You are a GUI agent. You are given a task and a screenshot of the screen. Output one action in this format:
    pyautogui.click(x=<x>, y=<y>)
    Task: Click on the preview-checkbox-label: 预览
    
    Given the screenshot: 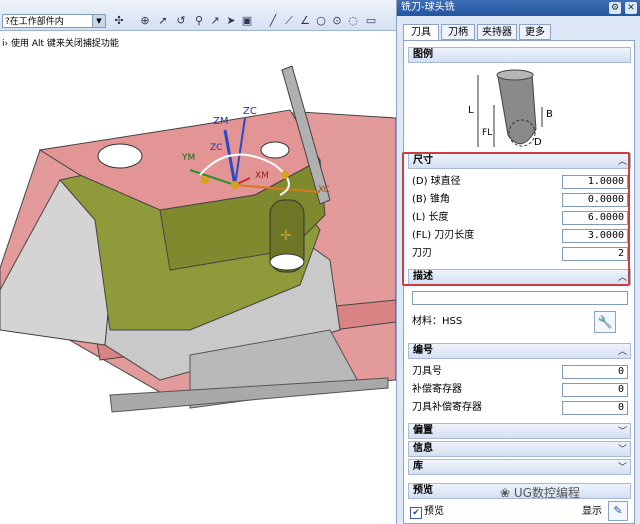 What is the action you would take?
    pyautogui.click(x=434, y=511)
    